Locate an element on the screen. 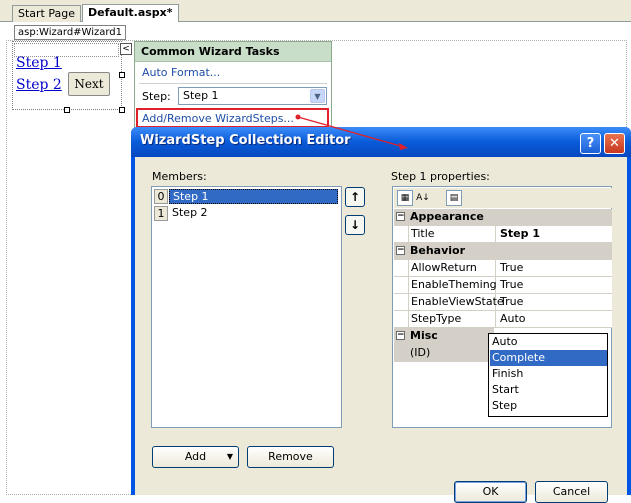  arrow-down-icon: ↓ is located at coordinates (355, 225).